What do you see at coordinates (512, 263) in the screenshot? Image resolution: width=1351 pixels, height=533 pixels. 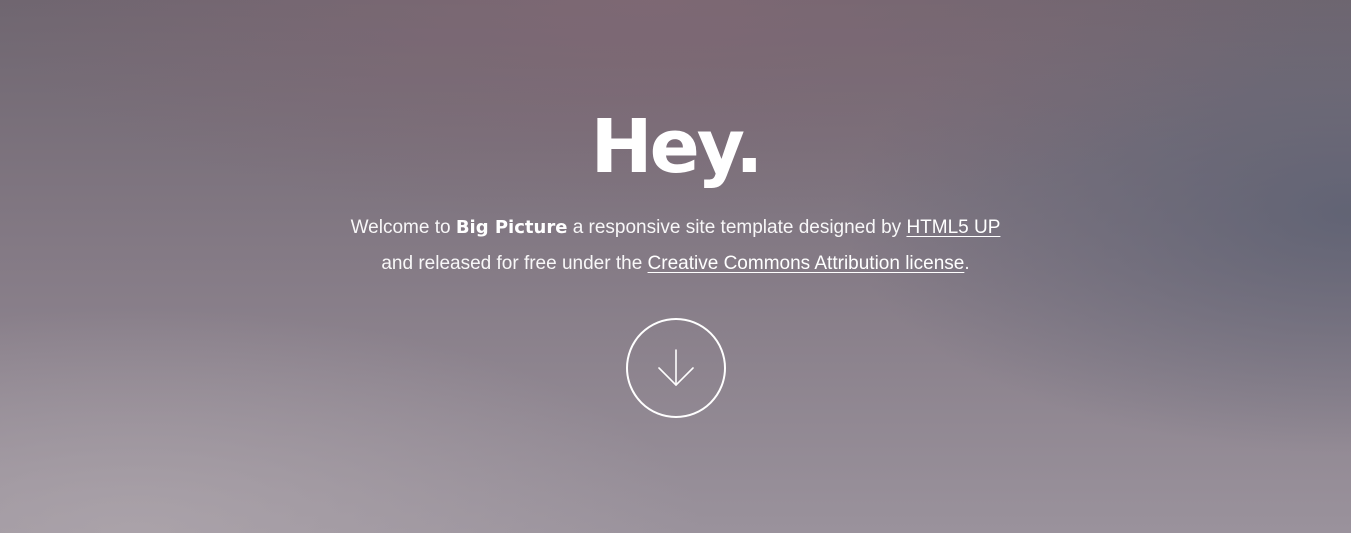 I see `intro-line2-prefix: and released for free under the` at bounding box center [512, 263].